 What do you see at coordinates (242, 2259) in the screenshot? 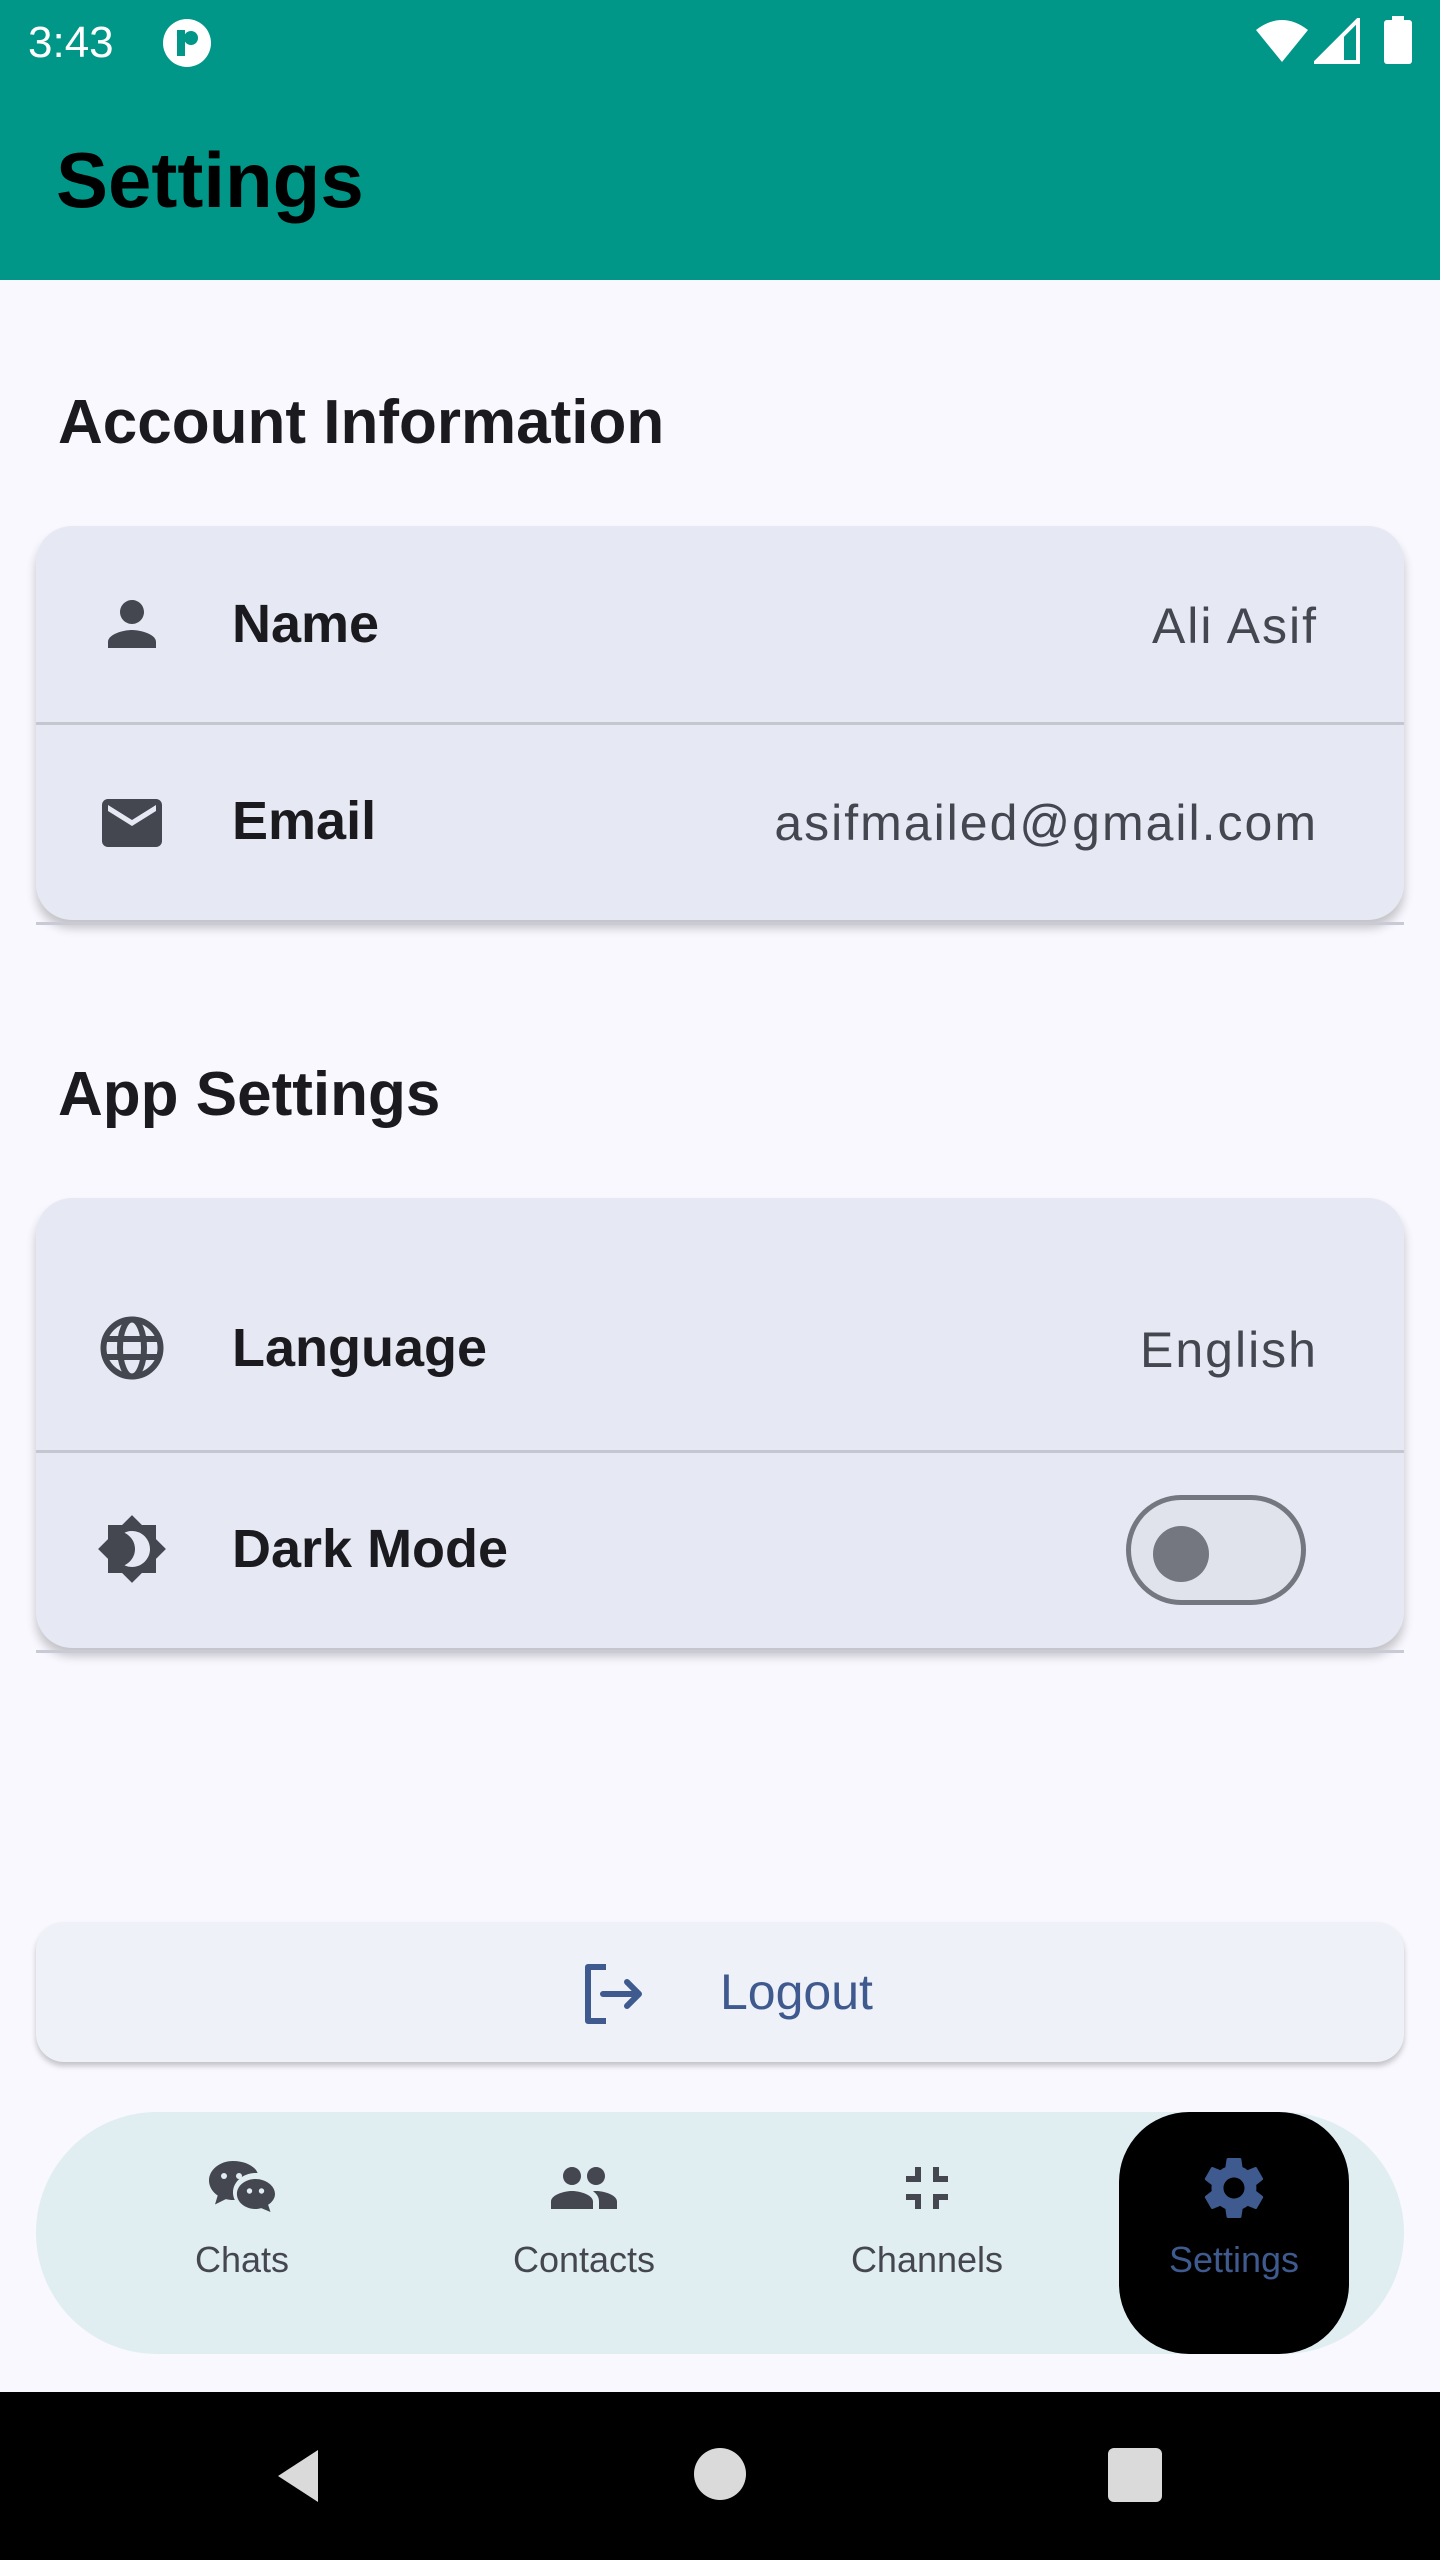
I see `nav-chats-label: Chats` at bounding box center [242, 2259].